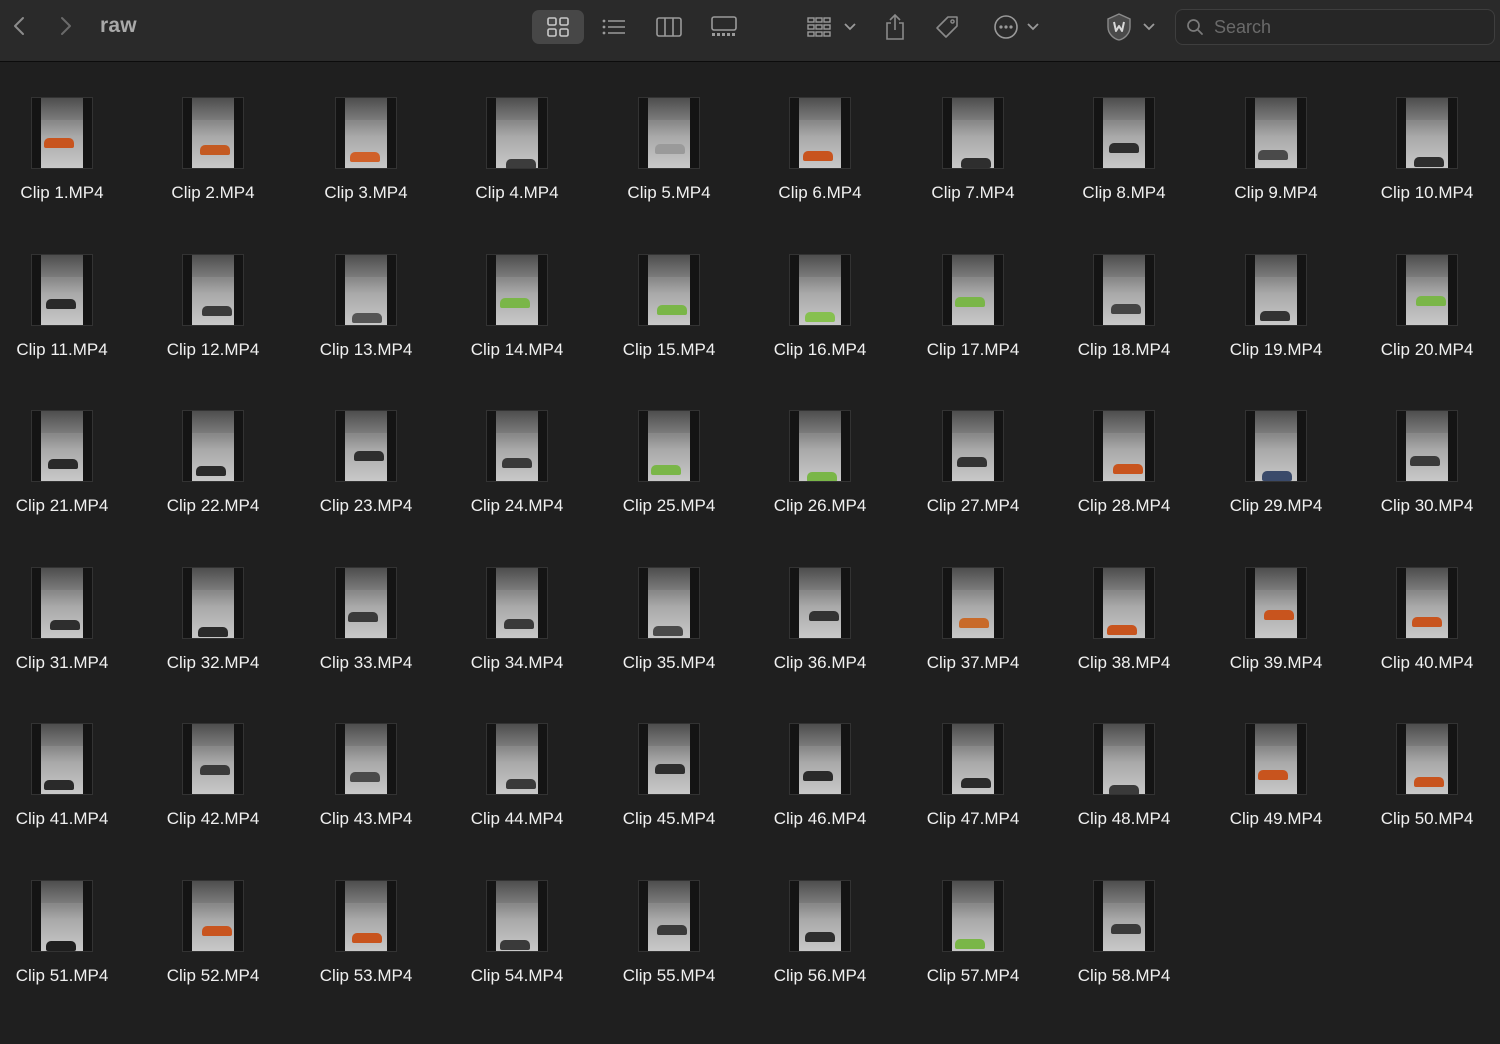 This screenshot has height=1044, width=1500. Describe the element at coordinates (820, 446) in the screenshot. I see `file-item: Clip 26.MP4` at that location.